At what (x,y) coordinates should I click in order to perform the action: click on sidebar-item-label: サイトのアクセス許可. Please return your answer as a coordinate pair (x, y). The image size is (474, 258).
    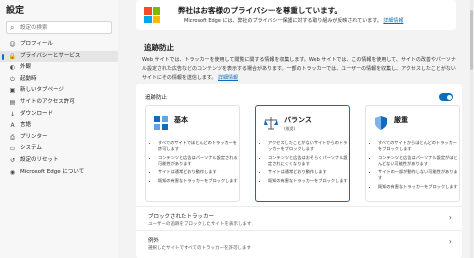
    Looking at the image, I should click on (47, 101).